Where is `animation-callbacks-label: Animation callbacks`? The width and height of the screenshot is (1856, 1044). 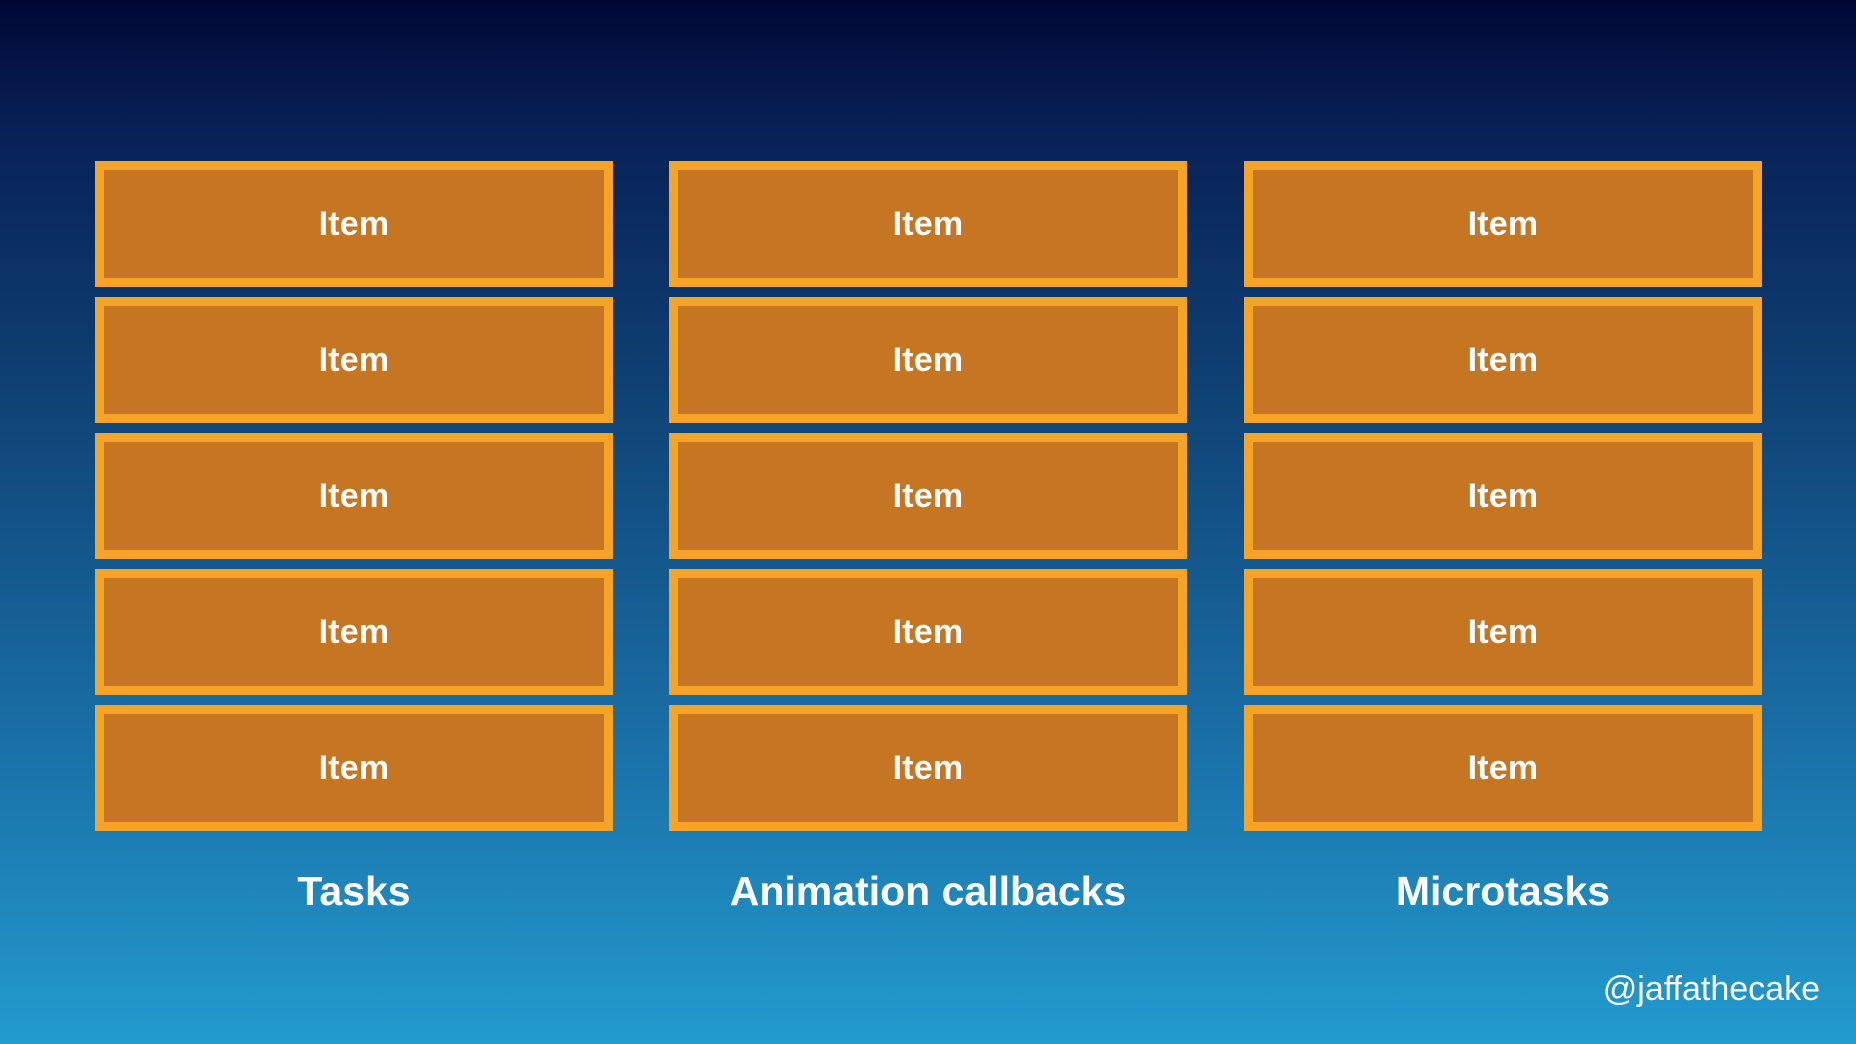
animation-callbacks-label: Animation callbacks is located at coordinates (928, 891).